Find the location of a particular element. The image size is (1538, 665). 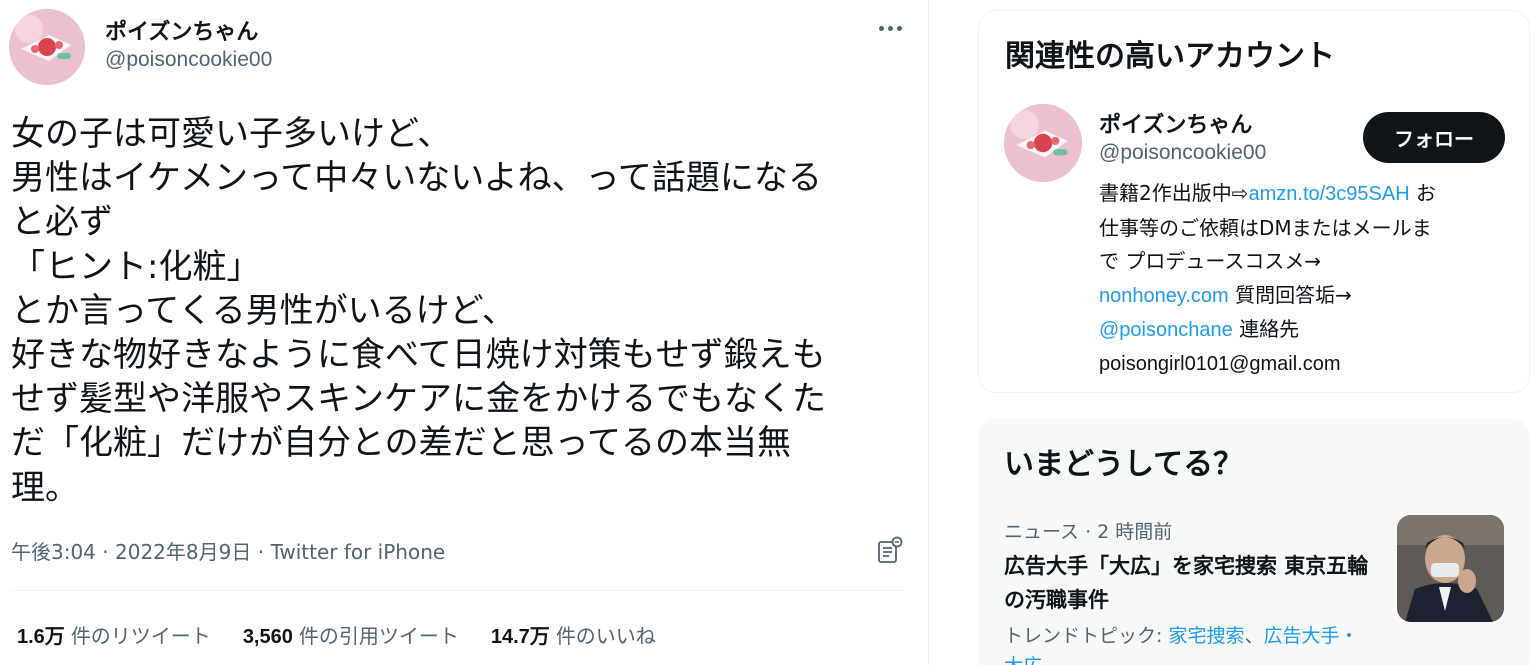

quotes-count: 3,560 is located at coordinates (267, 637).